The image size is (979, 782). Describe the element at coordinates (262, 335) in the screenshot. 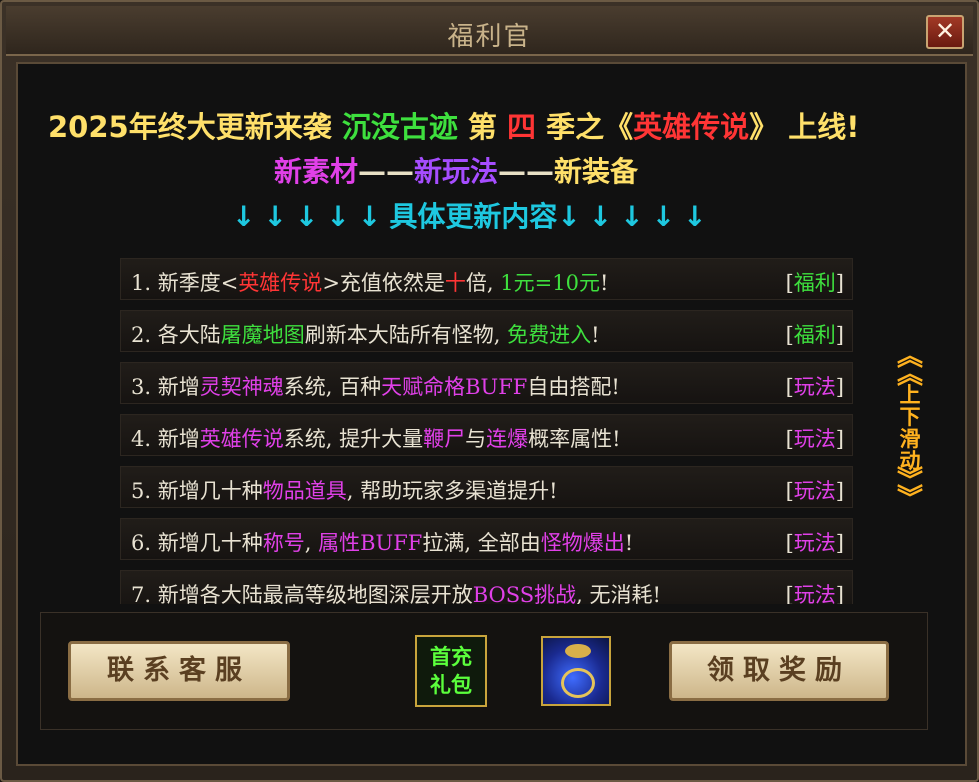

I see `update-text-segment: 屠魔地图` at that location.